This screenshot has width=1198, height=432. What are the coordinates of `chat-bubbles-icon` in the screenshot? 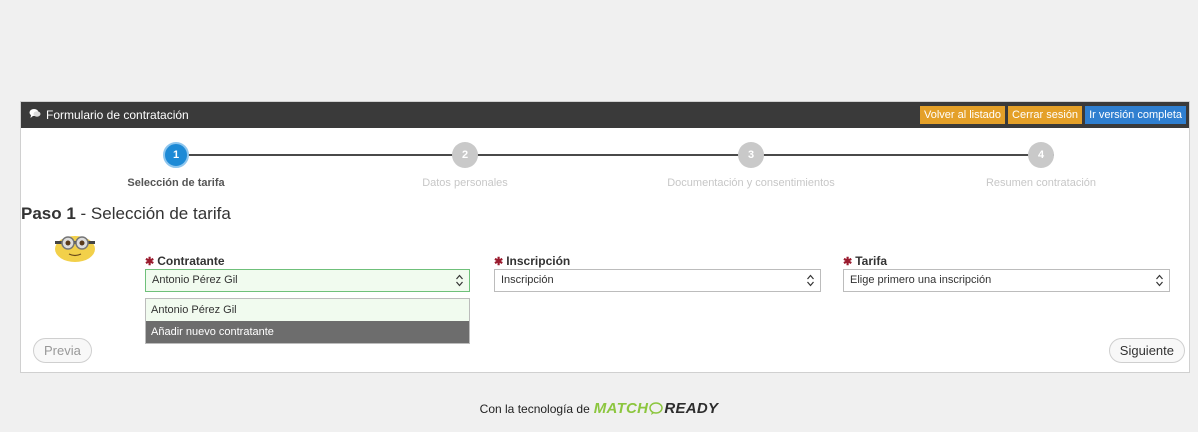 It's located at (35, 115).